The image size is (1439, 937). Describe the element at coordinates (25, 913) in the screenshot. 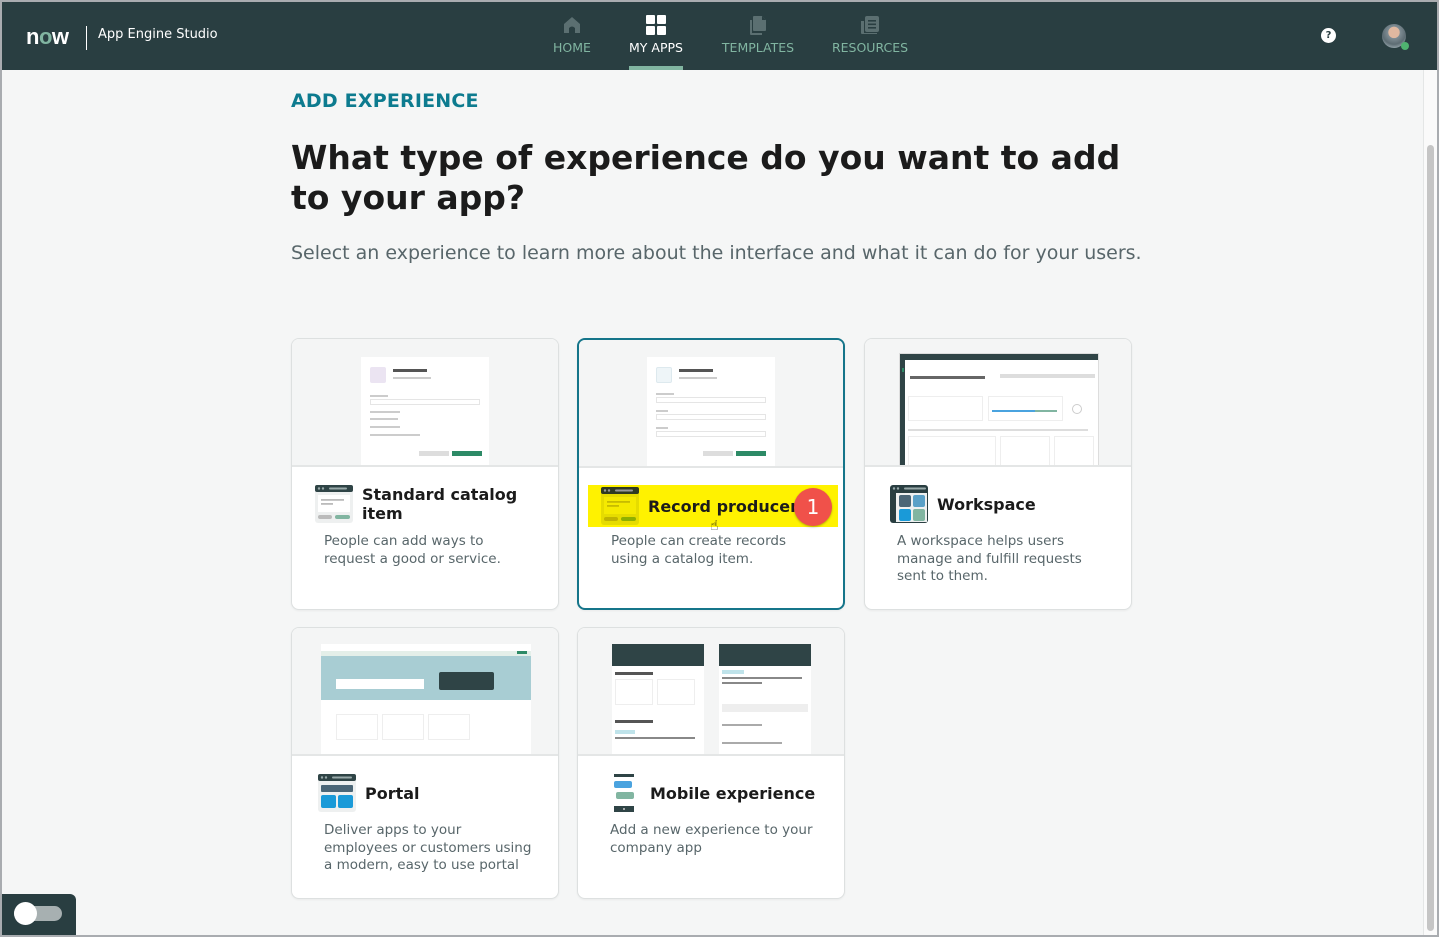

I see `toggle-knob` at that location.